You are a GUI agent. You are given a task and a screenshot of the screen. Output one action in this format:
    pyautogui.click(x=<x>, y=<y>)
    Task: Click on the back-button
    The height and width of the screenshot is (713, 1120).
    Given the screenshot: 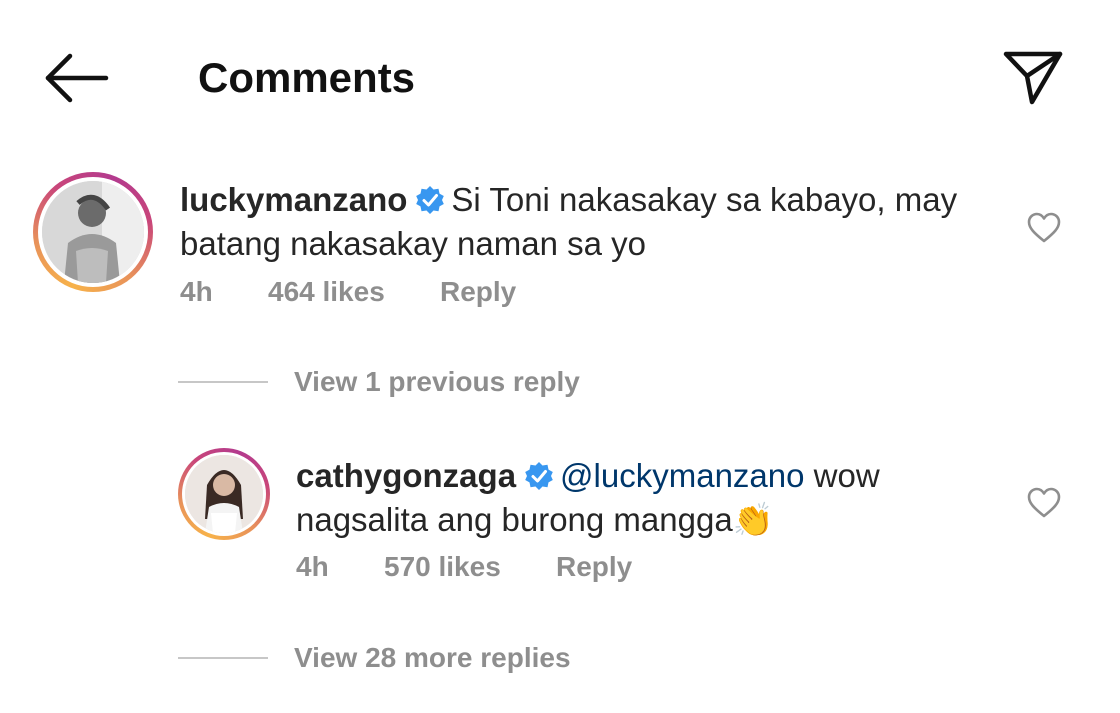 What is the action you would take?
    pyautogui.click(x=76, y=78)
    